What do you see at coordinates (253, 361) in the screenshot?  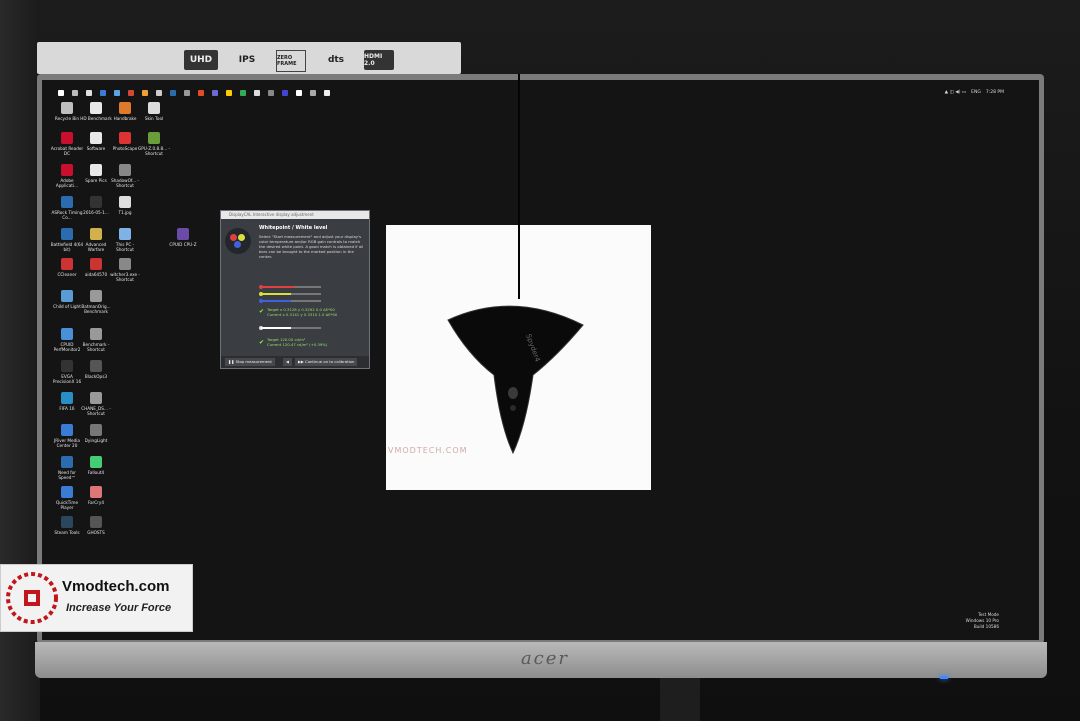 I see `stop-measurement-label: Stop measurement` at bounding box center [253, 361].